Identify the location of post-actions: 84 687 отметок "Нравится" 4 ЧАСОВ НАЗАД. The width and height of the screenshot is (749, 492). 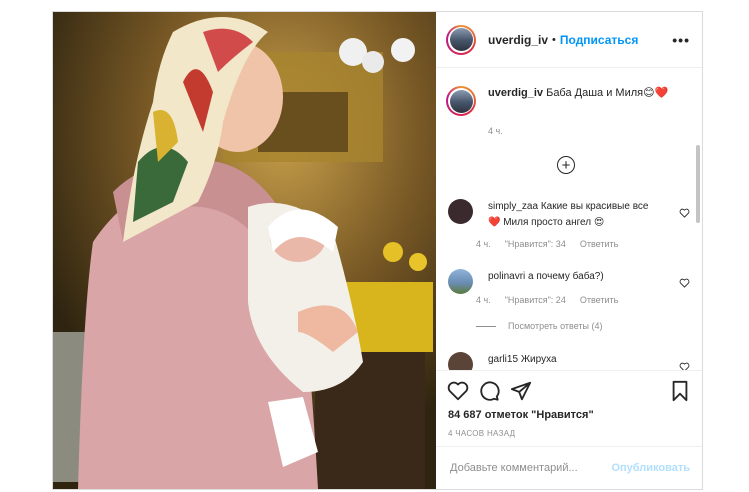
(569, 408).